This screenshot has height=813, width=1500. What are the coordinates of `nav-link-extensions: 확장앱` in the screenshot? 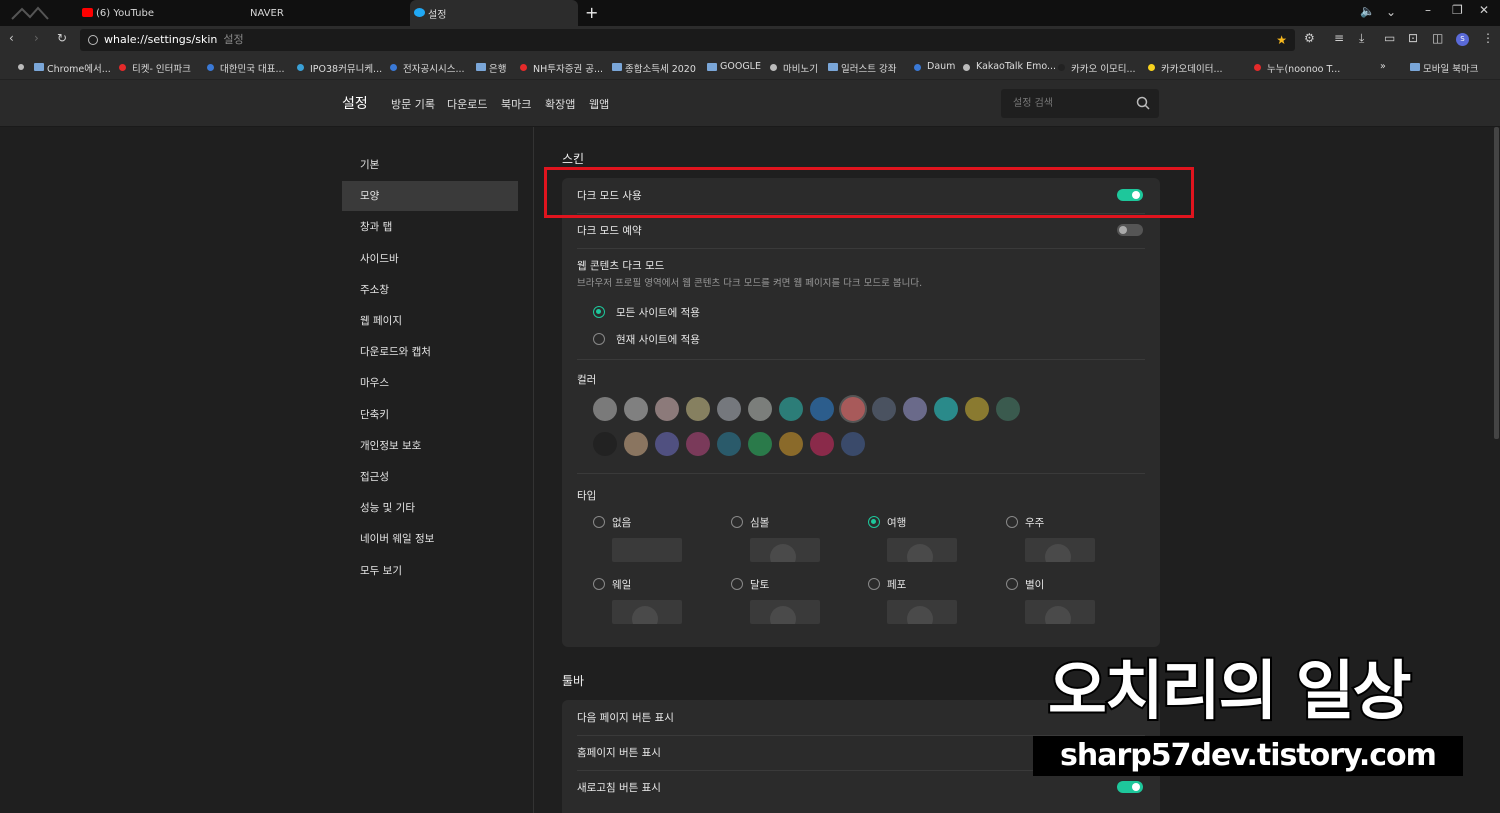 It's located at (560, 104).